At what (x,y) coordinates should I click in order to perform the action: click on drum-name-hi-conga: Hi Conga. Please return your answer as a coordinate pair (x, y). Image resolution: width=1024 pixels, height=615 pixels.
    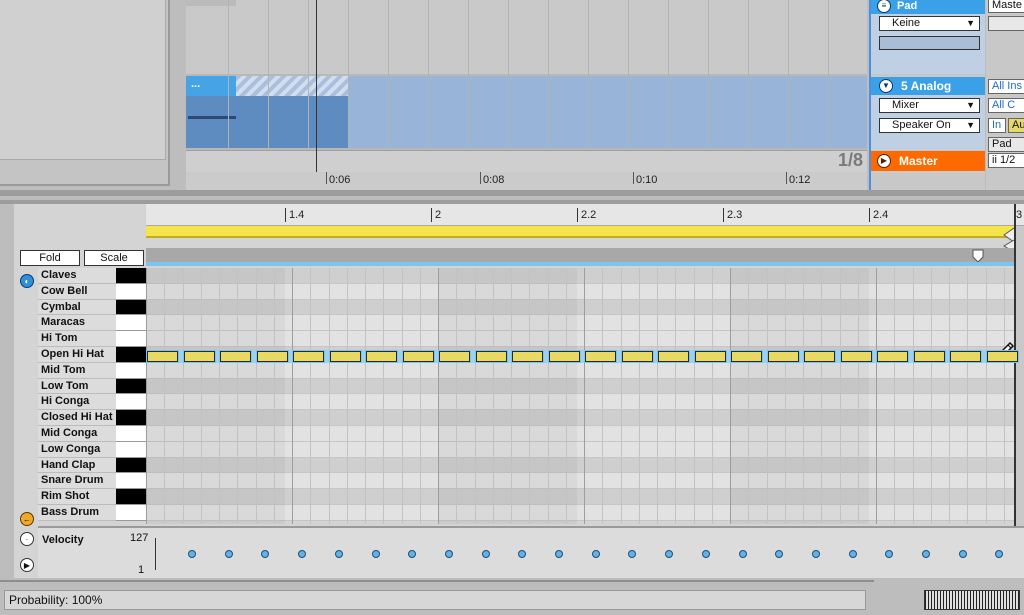
    Looking at the image, I should click on (77, 402).